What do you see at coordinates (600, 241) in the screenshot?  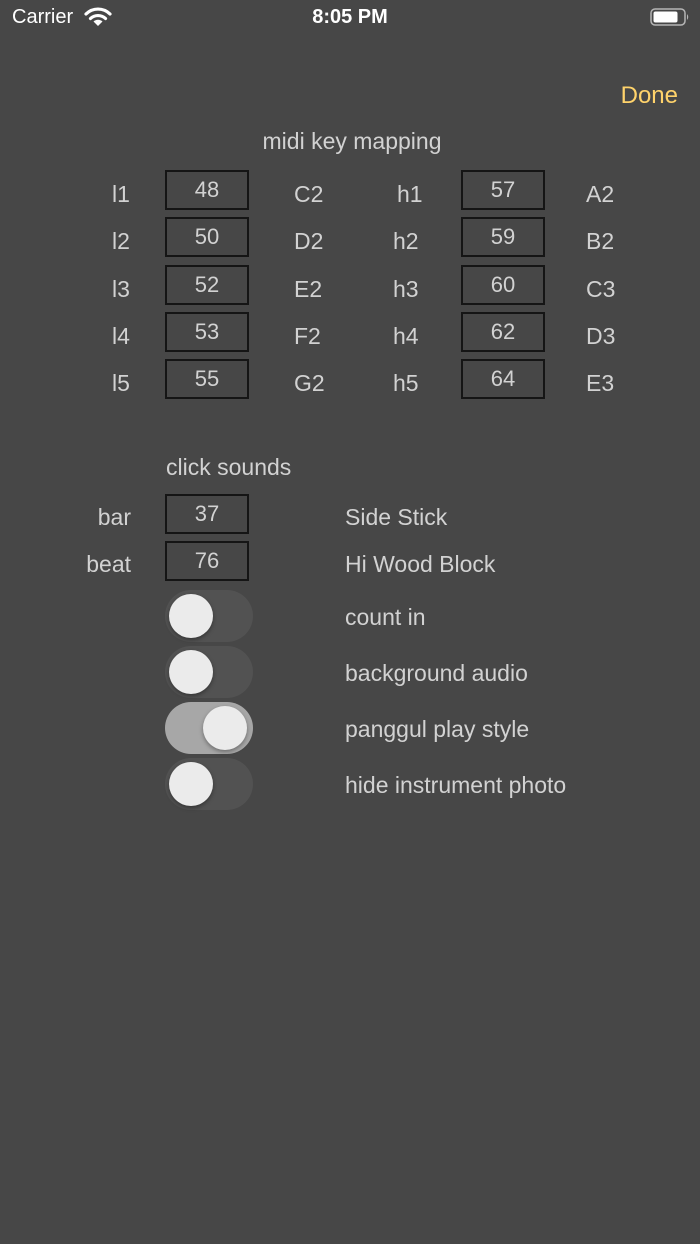 I see `high-key-note-2: B2` at bounding box center [600, 241].